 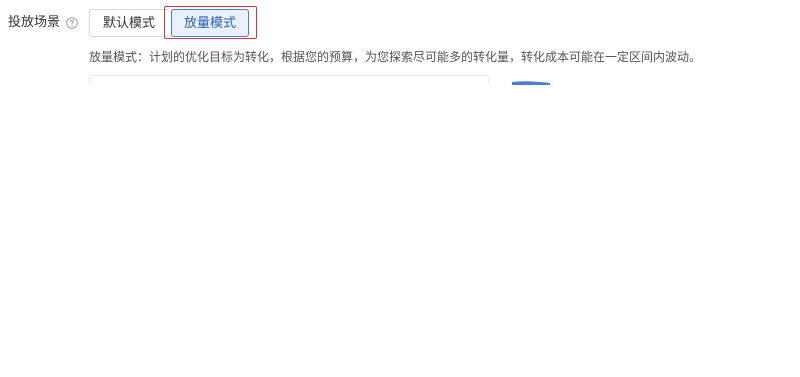 What do you see at coordinates (129, 23) in the screenshot?
I see `default-mode-button: 默认模式` at bounding box center [129, 23].